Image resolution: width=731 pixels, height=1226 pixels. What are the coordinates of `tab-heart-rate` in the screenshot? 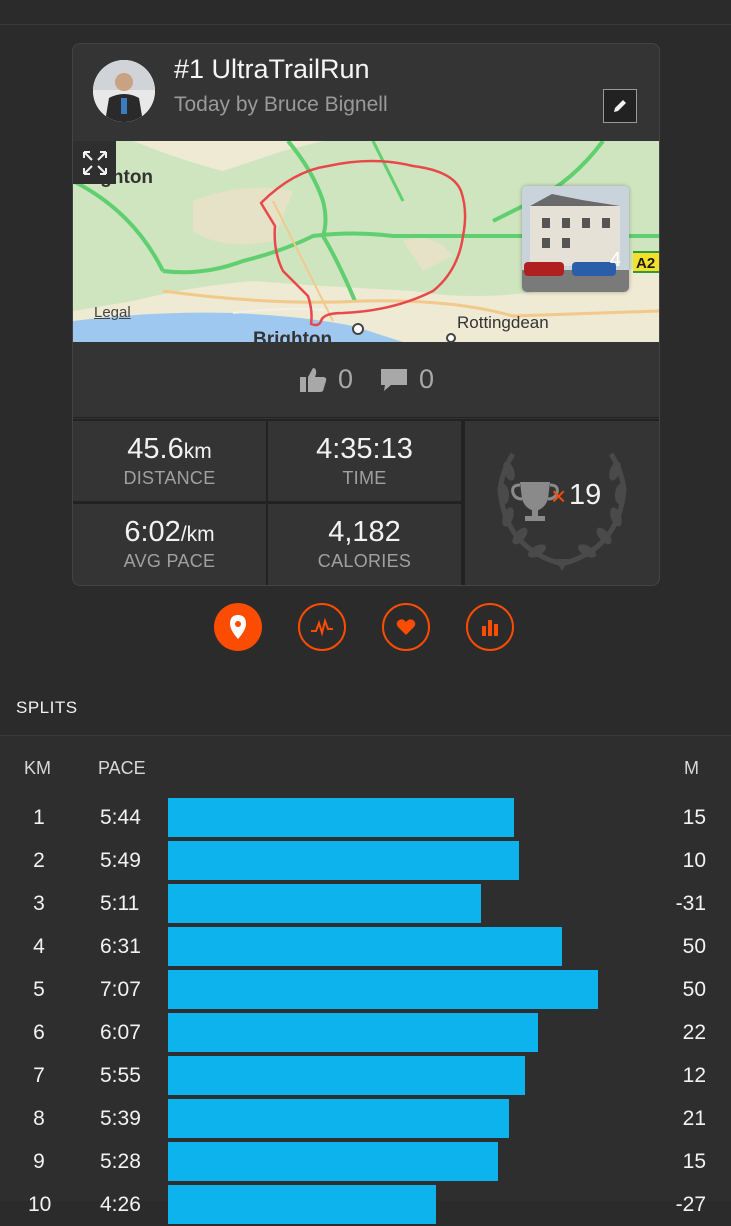 It's located at (406, 627).